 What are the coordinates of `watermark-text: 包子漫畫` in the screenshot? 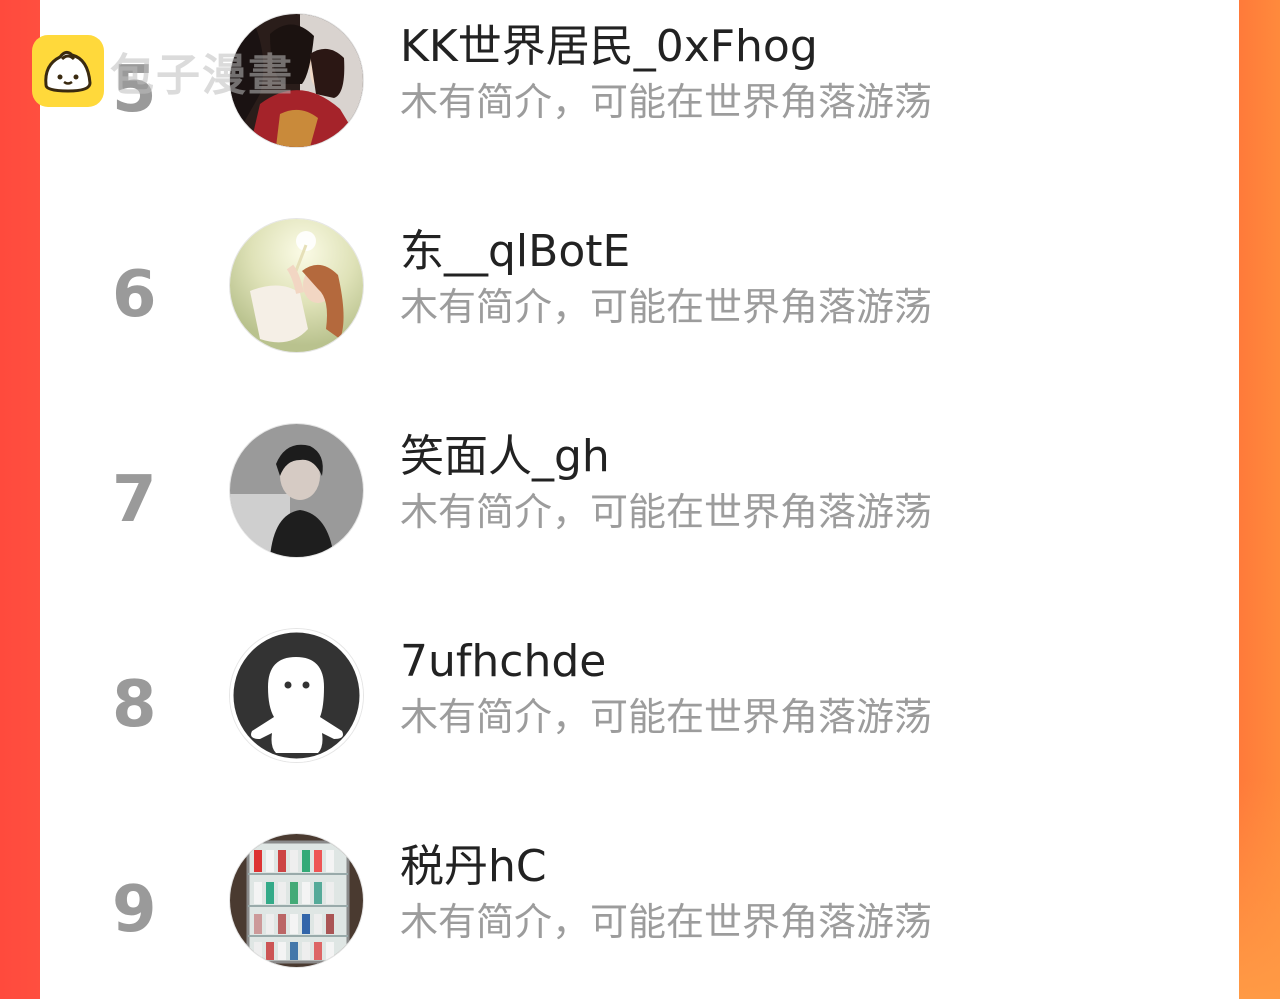 It's located at (202, 75).